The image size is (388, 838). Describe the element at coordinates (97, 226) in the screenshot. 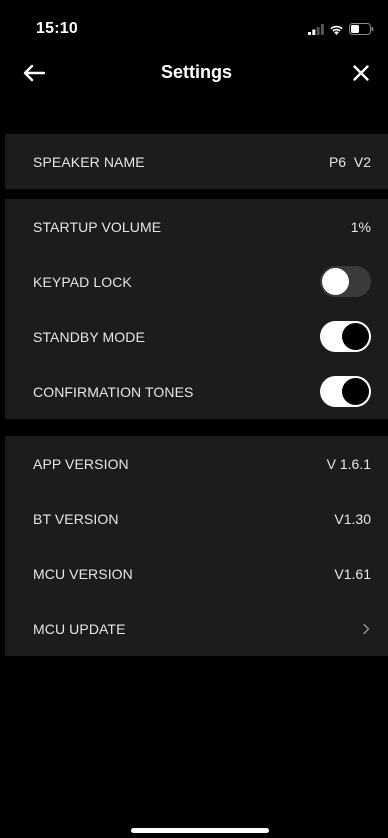

I see `startup-volume-label: STARTUP VOLUME` at that location.